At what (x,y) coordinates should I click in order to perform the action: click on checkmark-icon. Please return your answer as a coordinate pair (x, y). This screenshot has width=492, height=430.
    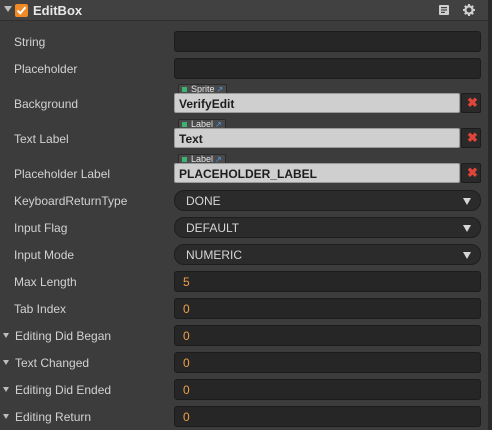
    Looking at the image, I should click on (21, 10).